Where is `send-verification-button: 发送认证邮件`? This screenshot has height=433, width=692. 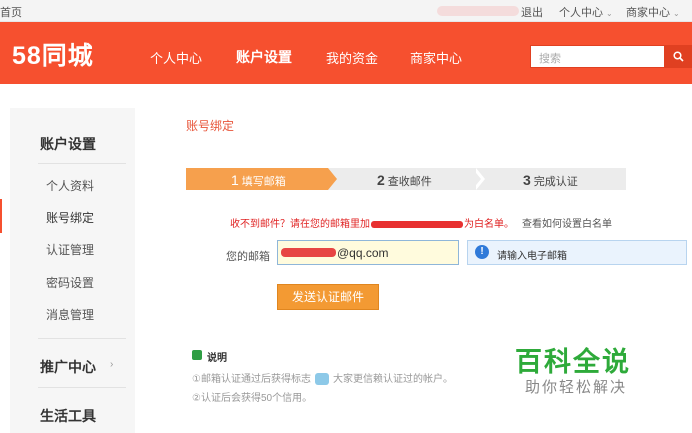
send-verification-button: 发送认证邮件 is located at coordinates (328, 297).